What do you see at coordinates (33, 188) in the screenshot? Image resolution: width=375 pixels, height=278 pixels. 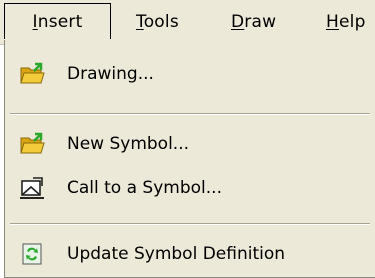 I see `insert-symbol-icon` at bounding box center [33, 188].